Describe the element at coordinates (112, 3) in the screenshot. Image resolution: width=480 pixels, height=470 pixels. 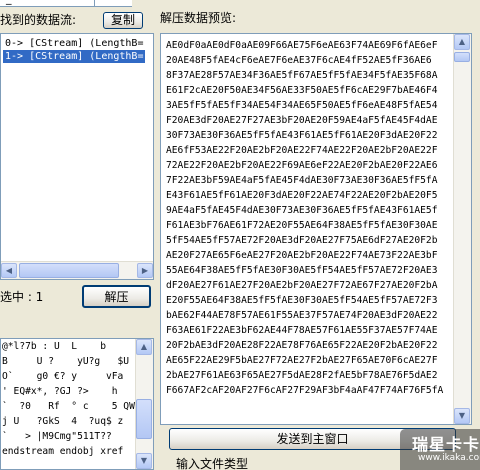
I see `top-input-fragment-box` at that location.